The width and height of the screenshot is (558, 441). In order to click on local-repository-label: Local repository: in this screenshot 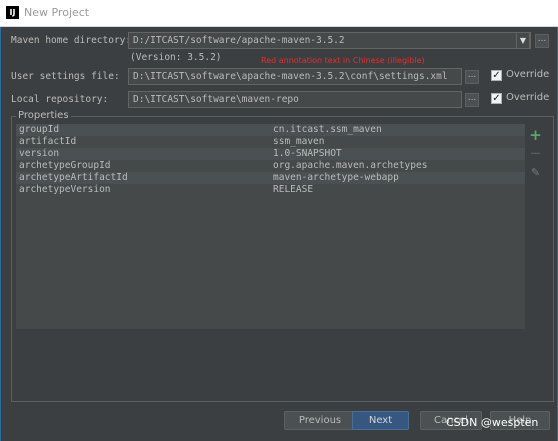, I will do `click(60, 99)`.